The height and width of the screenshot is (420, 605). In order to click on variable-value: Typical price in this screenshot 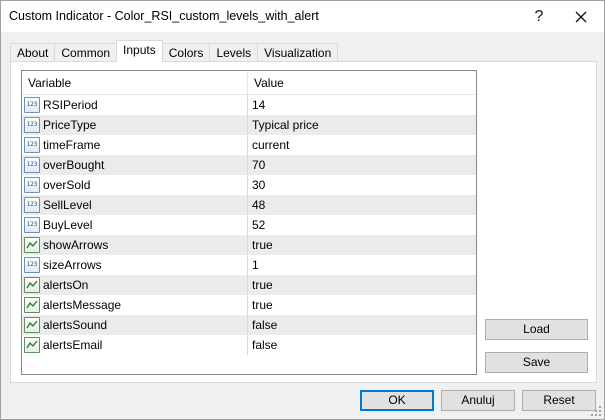, I will do `click(362, 125)`.